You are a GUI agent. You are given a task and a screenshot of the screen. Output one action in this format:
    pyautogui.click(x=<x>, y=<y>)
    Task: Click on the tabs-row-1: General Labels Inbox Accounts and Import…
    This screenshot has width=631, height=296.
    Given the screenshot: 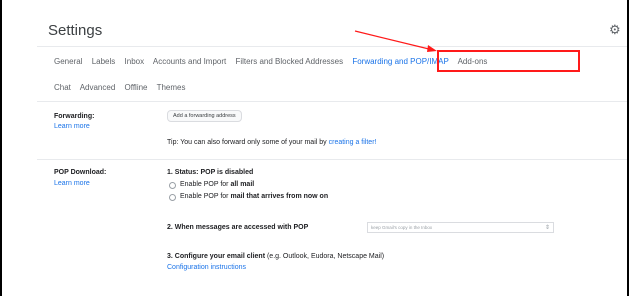 What is the action you would take?
    pyautogui.click(x=274, y=61)
    